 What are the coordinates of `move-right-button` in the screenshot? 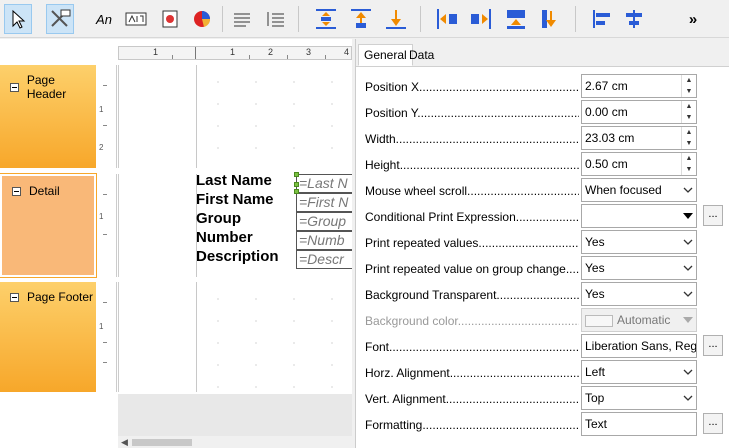 It's located at (481, 19).